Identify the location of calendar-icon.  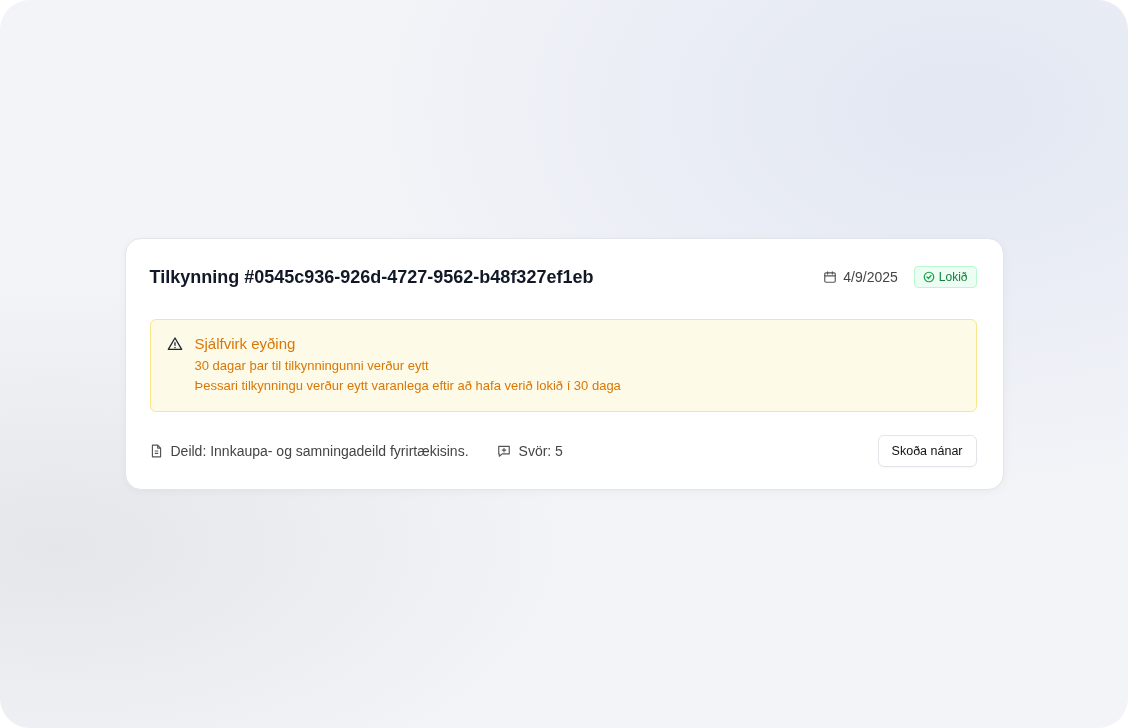
(830, 277).